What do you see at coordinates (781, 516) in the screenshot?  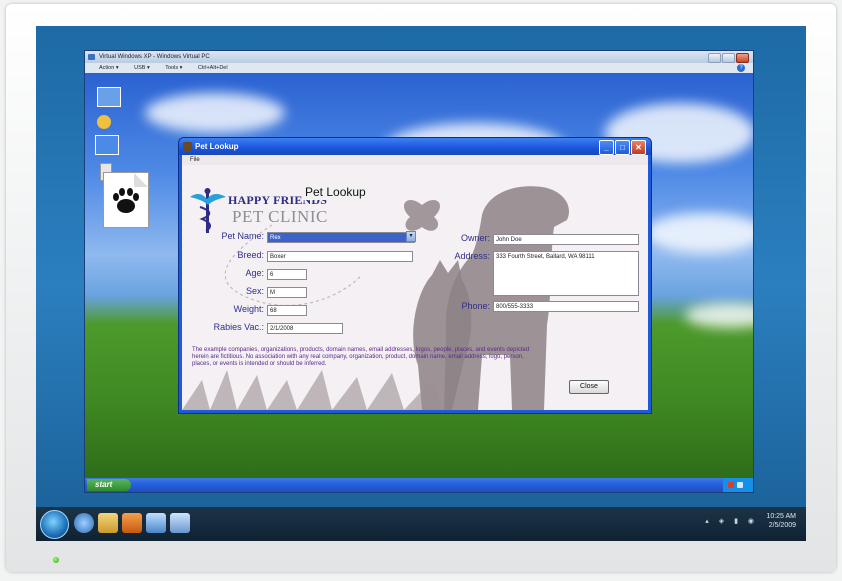 I see `clock-time: 10:25 AM` at bounding box center [781, 516].